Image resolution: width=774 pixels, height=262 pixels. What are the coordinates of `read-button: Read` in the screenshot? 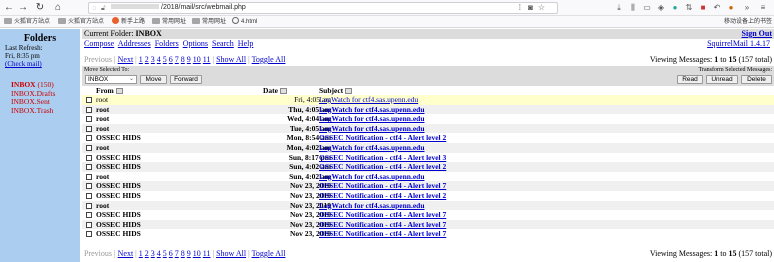 It's located at (690, 79).